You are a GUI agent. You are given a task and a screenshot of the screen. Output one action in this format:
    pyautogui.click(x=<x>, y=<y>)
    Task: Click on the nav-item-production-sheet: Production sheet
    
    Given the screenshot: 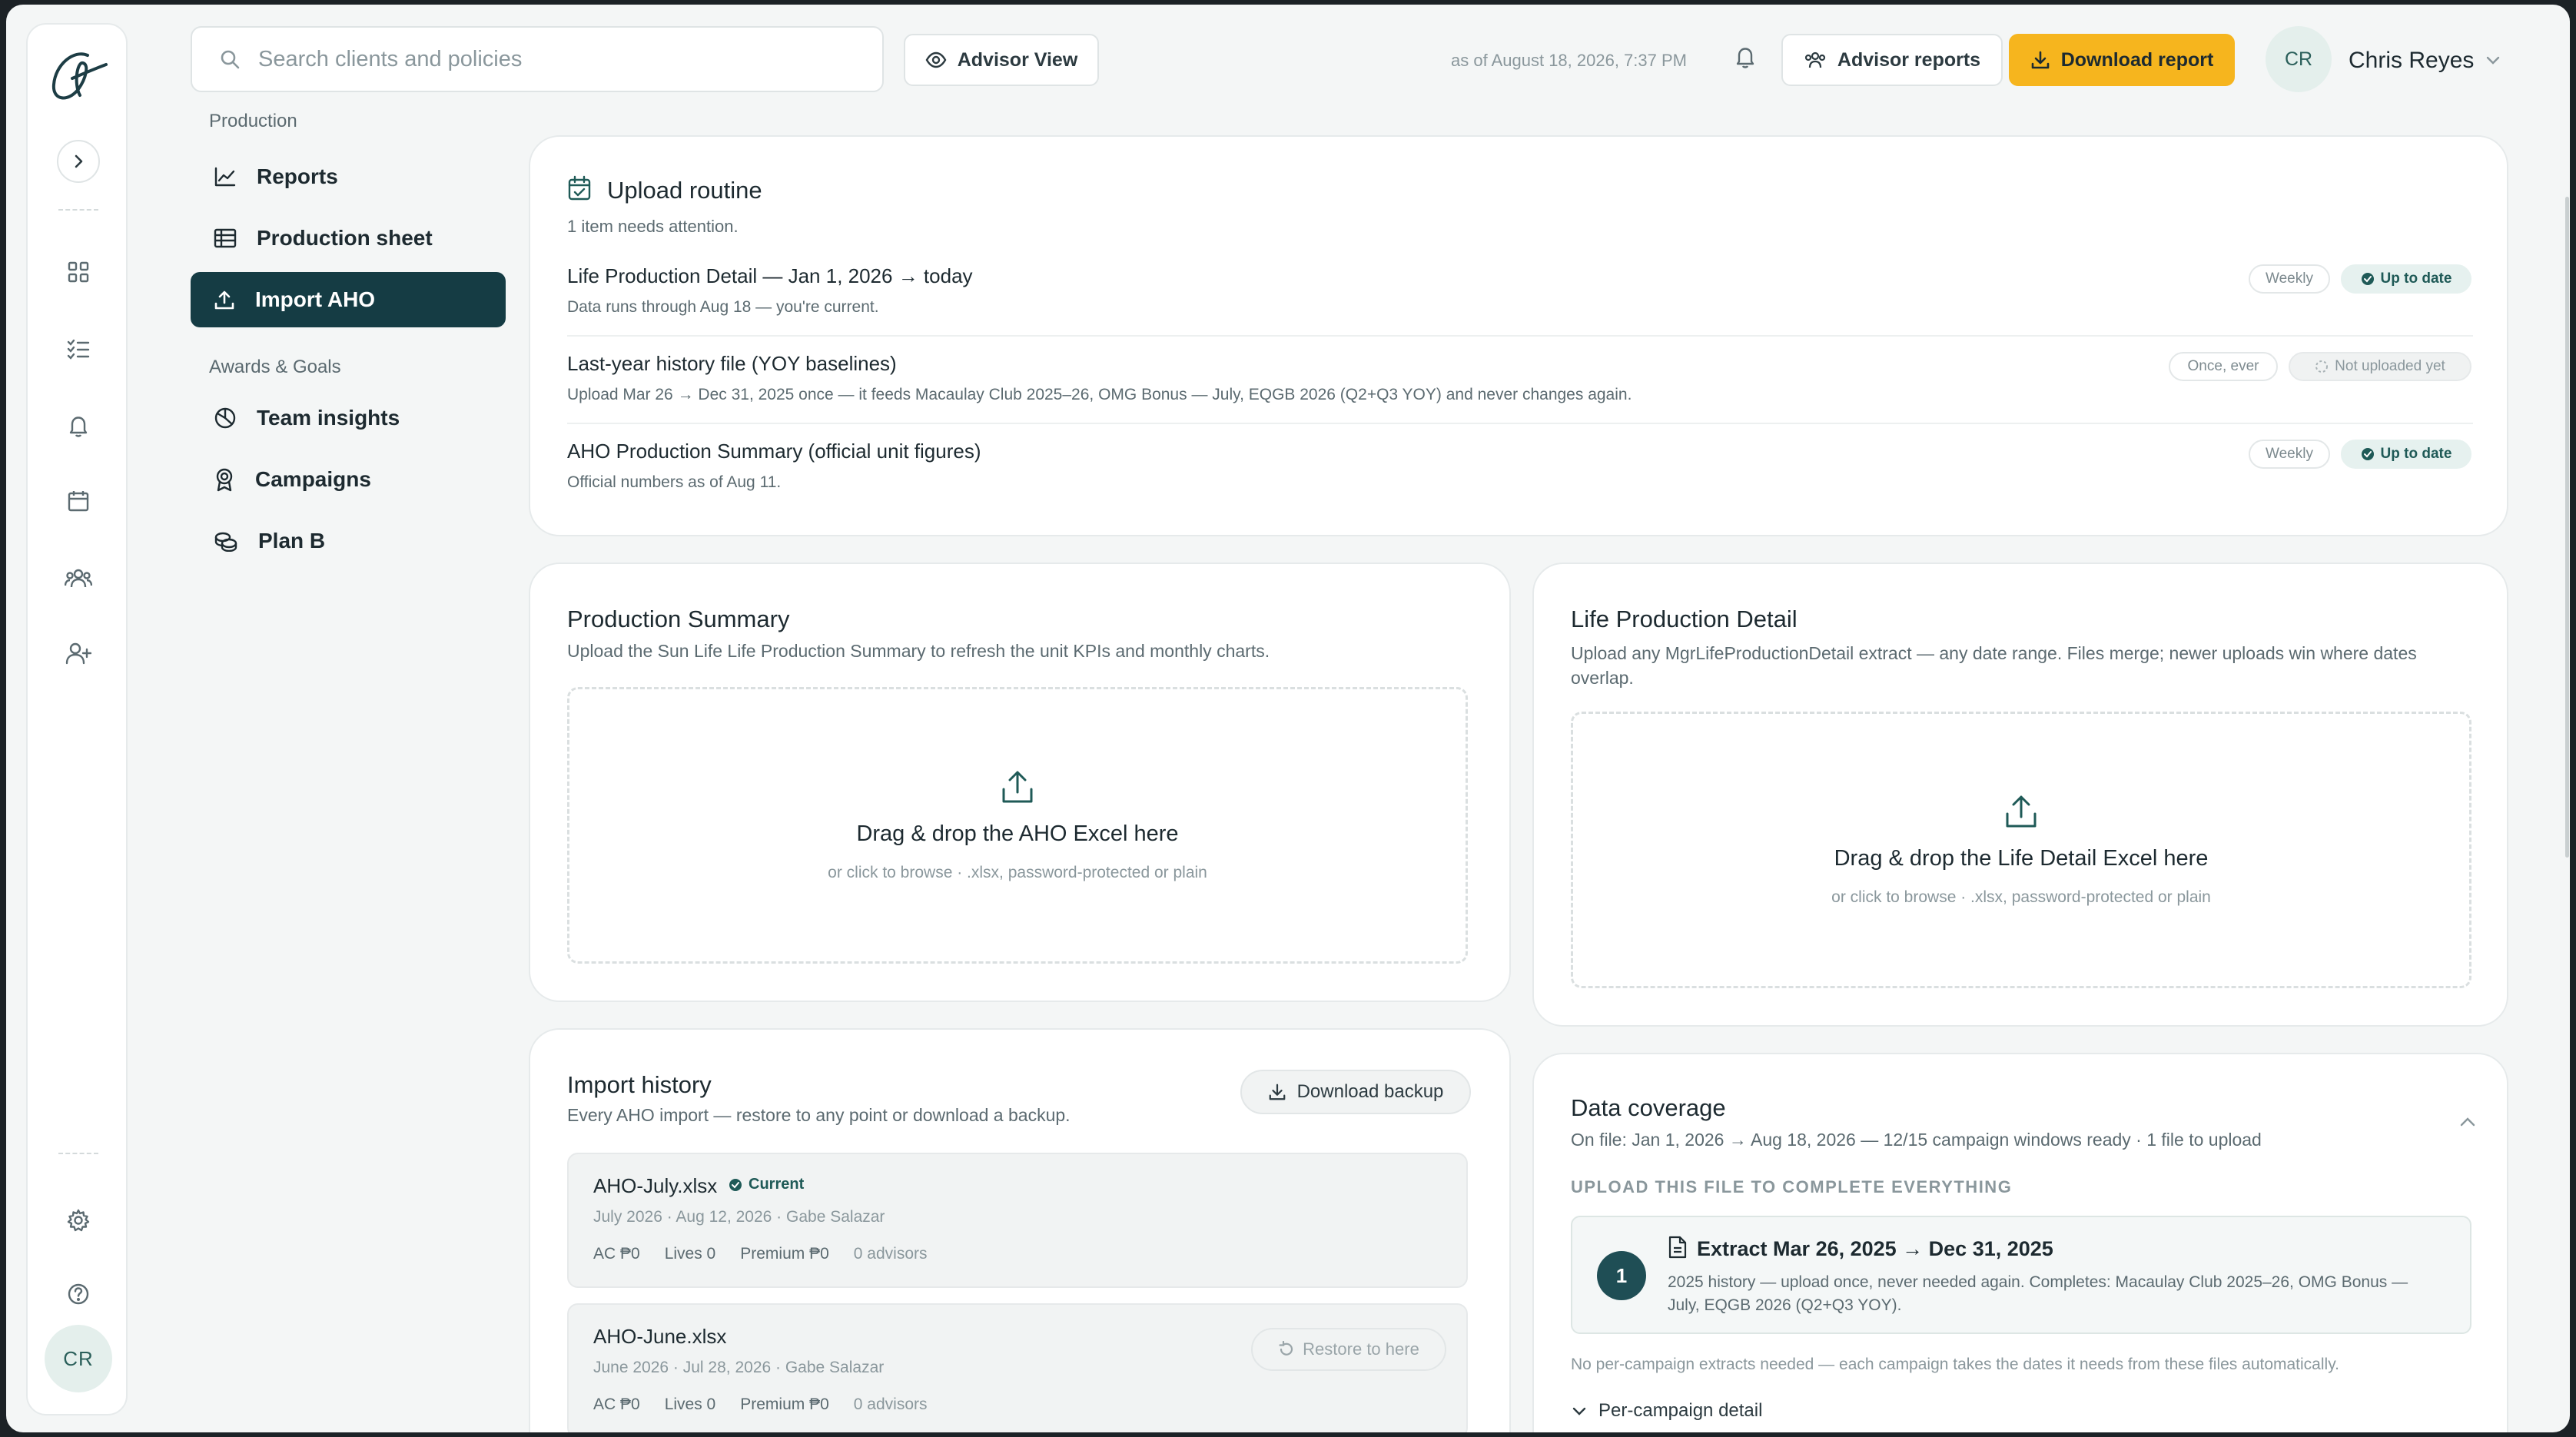 What is the action you would take?
    pyautogui.click(x=348, y=239)
    